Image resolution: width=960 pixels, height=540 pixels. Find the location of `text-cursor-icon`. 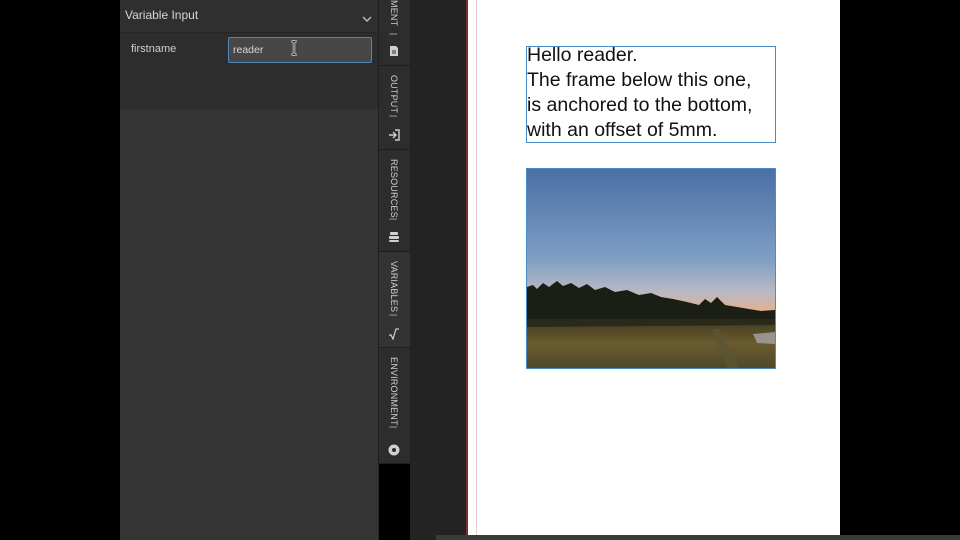

text-cursor-icon is located at coordinates (294, 50).